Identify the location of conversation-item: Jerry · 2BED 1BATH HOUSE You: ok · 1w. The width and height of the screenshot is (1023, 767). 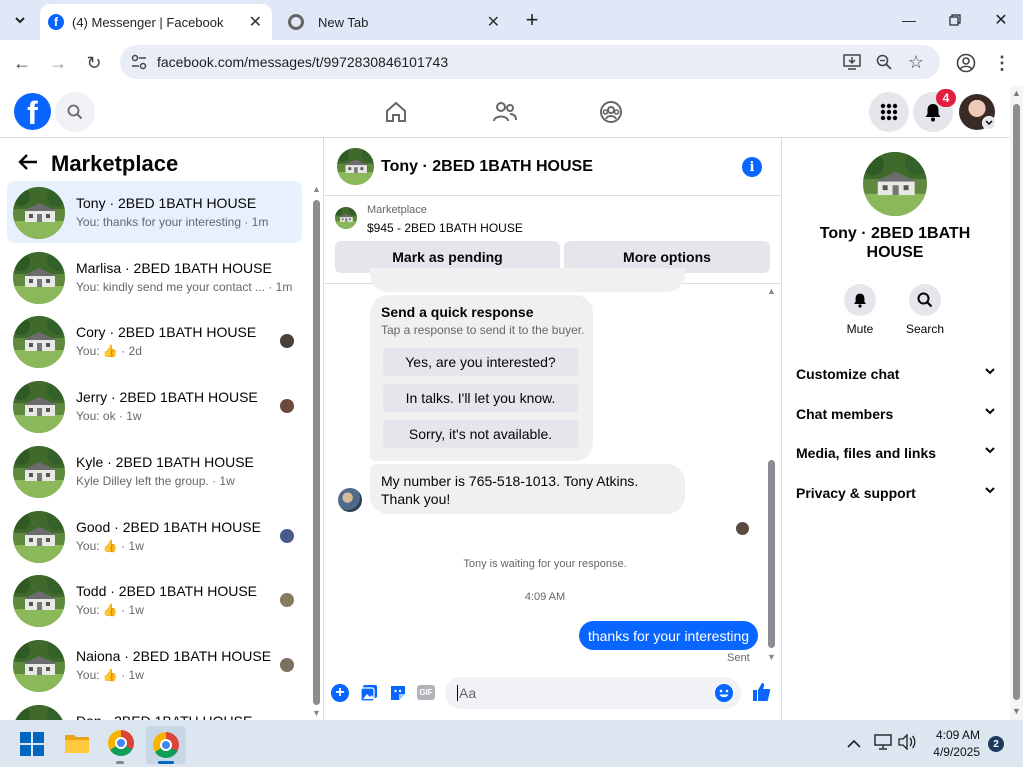
(154, 406).